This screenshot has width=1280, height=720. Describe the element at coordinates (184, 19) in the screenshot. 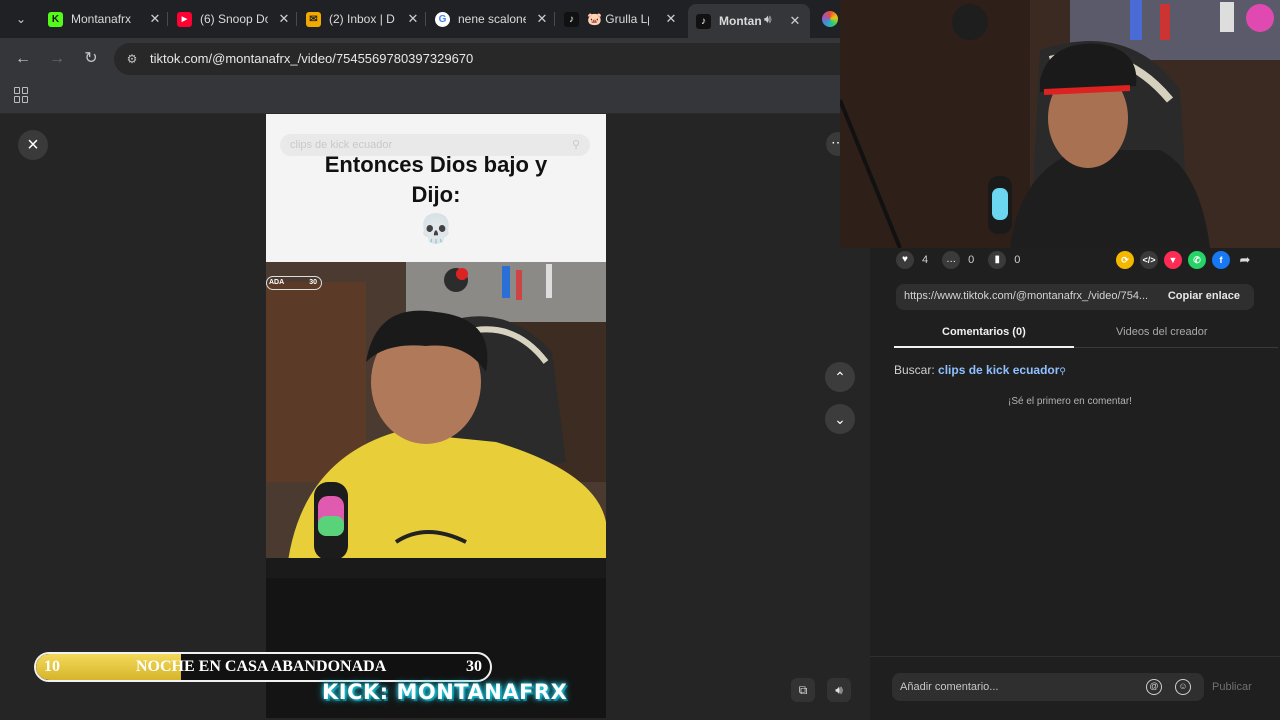

I see `youtube-icon: ▶` at that location.